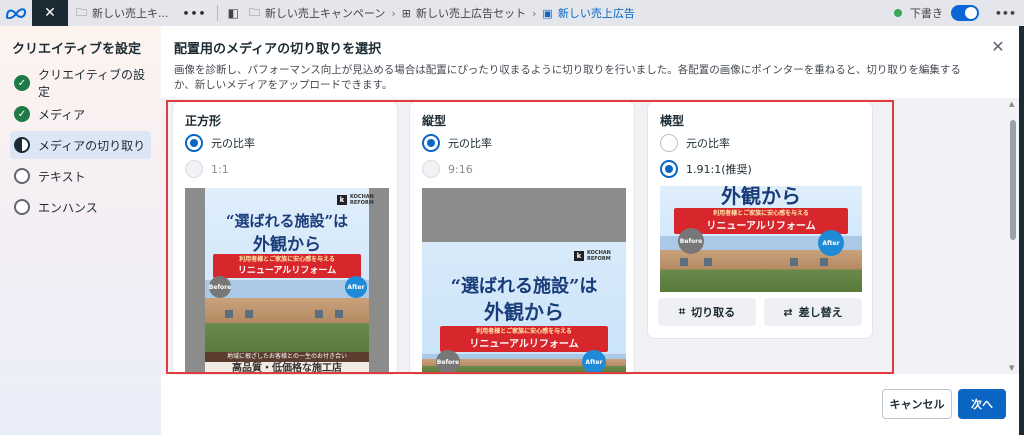 The height and width of the screenshot is (435, 1024). I want to click on sidebar-item-label: テキスト, so click(62, 176).